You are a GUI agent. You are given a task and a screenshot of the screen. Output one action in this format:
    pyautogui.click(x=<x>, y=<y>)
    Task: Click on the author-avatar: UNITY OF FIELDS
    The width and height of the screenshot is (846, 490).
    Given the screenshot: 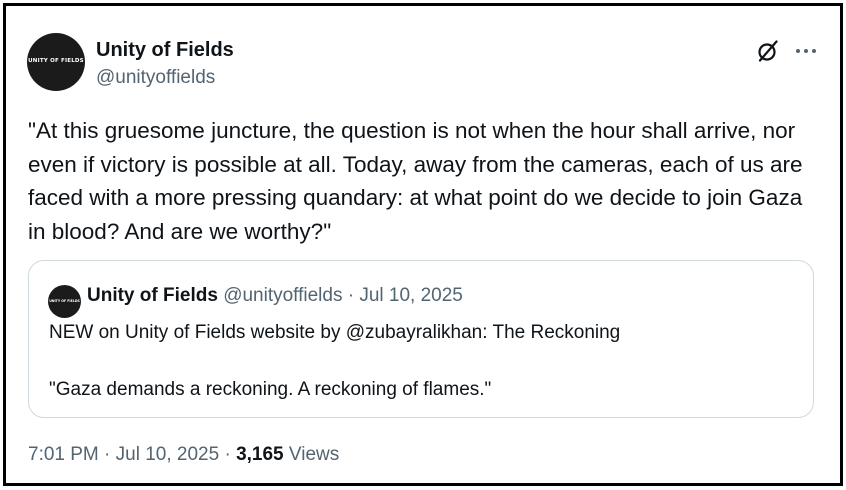 What is the action you would take?
    pyautogui.click(x=56, y=62)
    